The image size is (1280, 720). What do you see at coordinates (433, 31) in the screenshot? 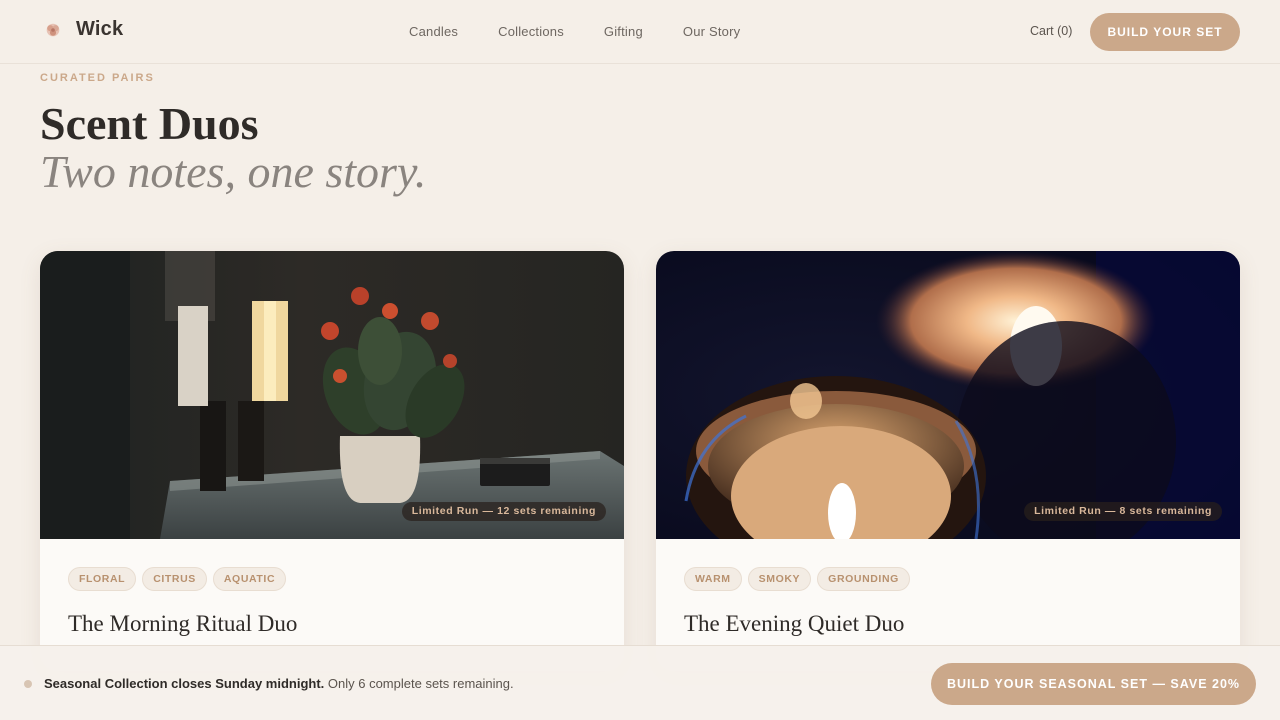
I see `nav-item-candles: Candles` at bounding box center [433, 31].